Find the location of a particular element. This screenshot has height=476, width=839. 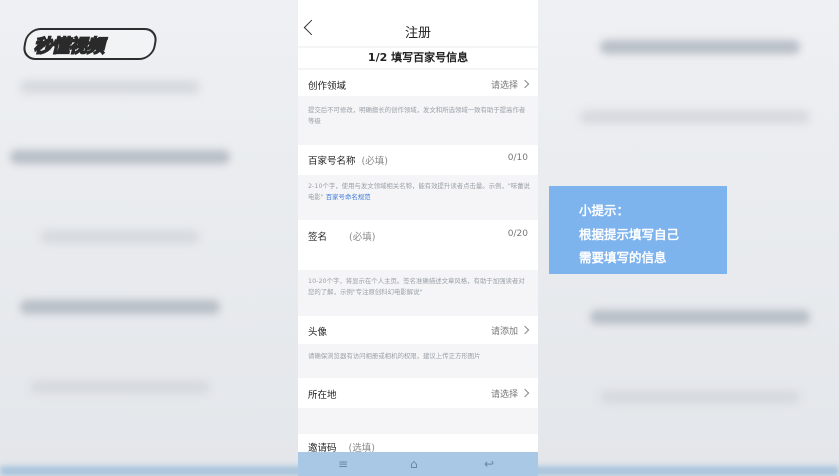

tip-box: 小提示： 根据提示填写自己 需要填写的信息 is located at coordinates (638, 230).